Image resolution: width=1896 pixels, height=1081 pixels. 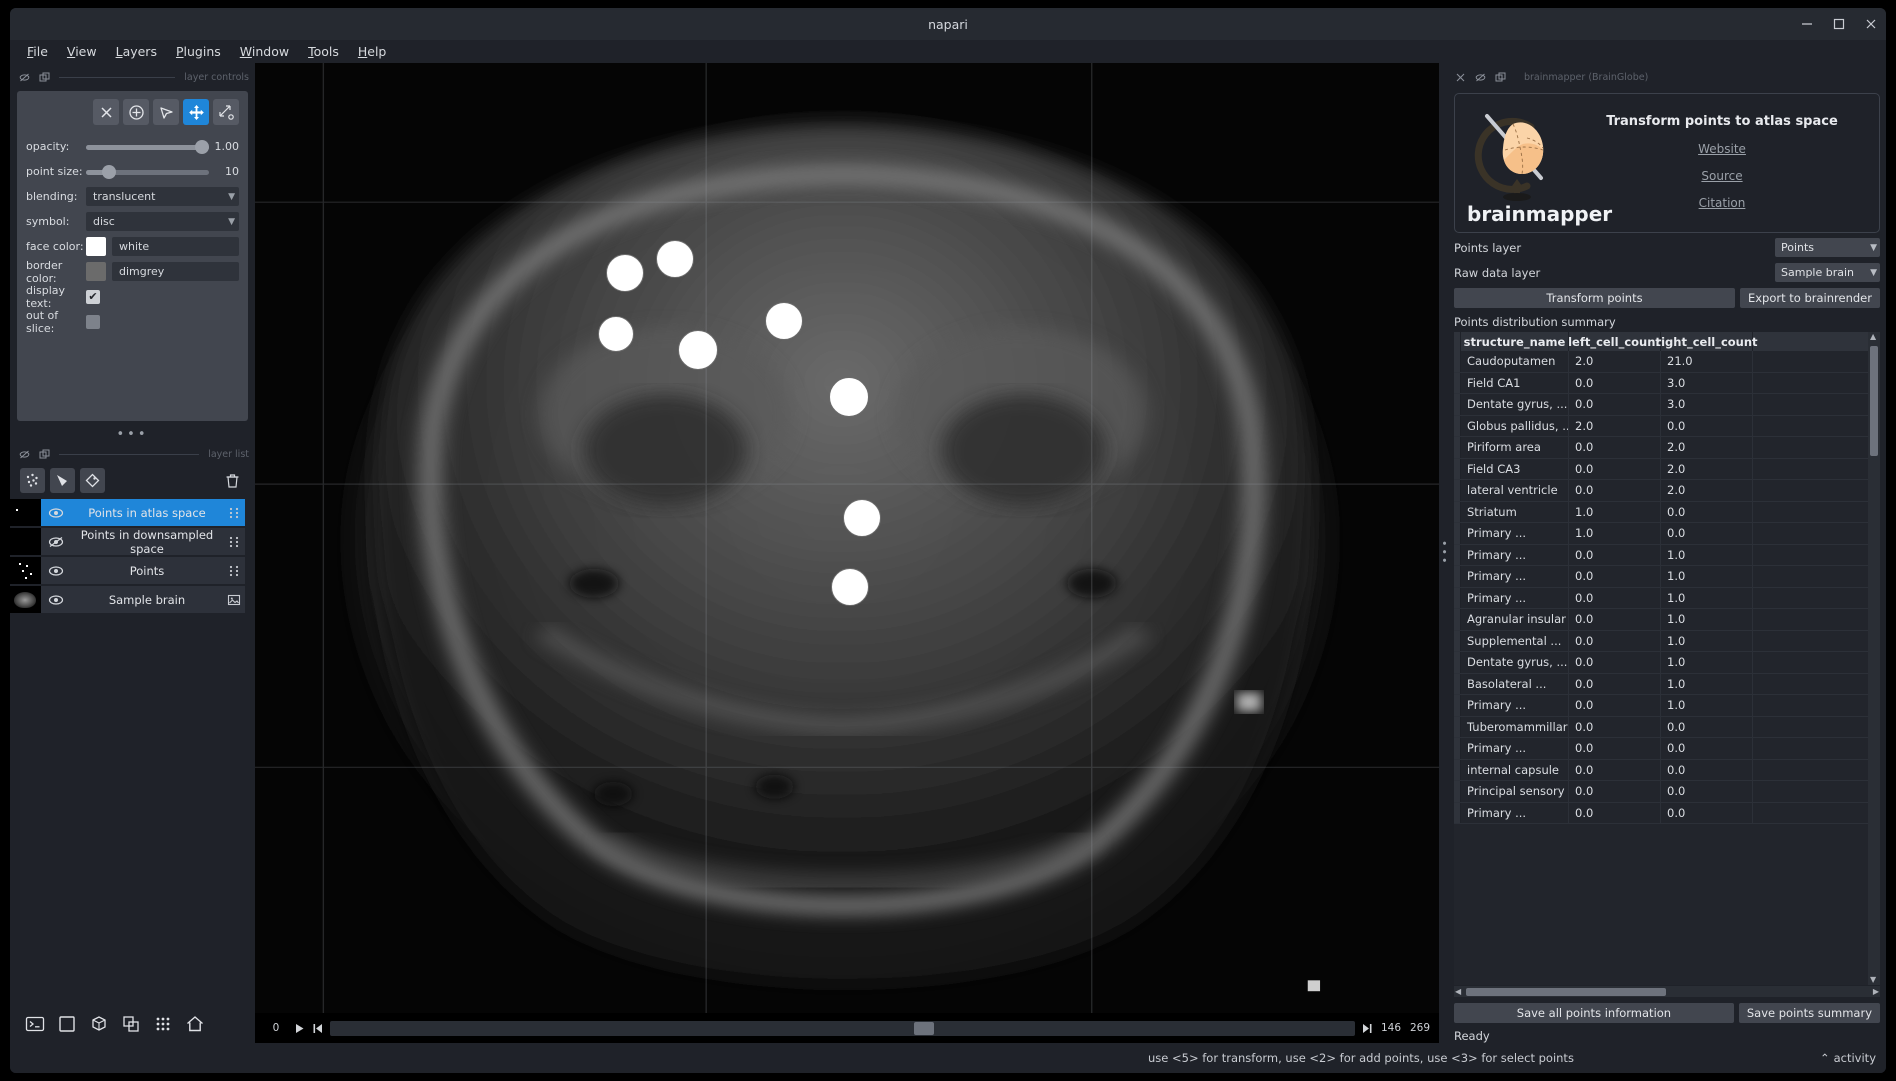 I want to click on table-row: Agranular insular ...0.01.0, so click(x=1661, y=620).